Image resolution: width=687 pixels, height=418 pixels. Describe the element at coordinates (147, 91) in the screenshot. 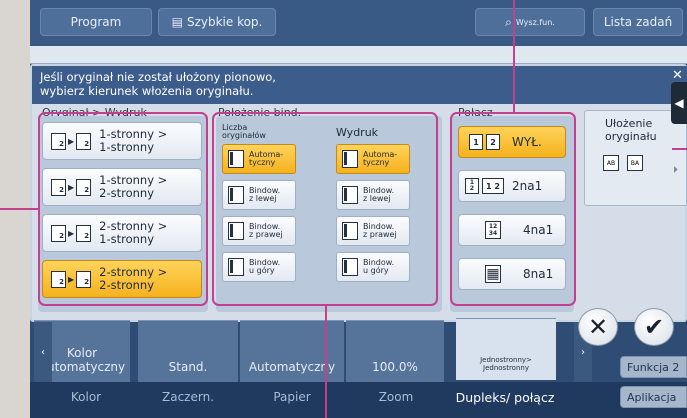

I see `dialog-message-line2: wybierz kierunek włożenia oryginału.` at that location.